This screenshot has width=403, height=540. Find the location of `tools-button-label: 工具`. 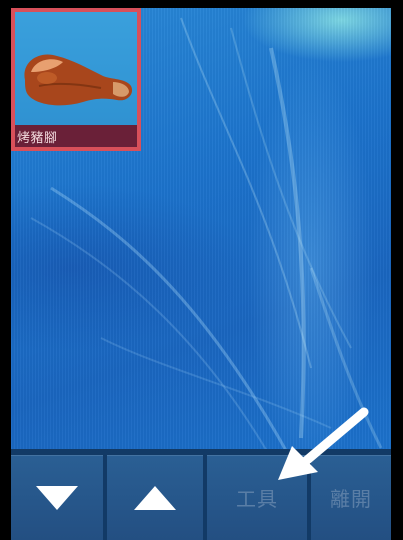

tools-button-label: 工具 is located at coordinates (257, 499).